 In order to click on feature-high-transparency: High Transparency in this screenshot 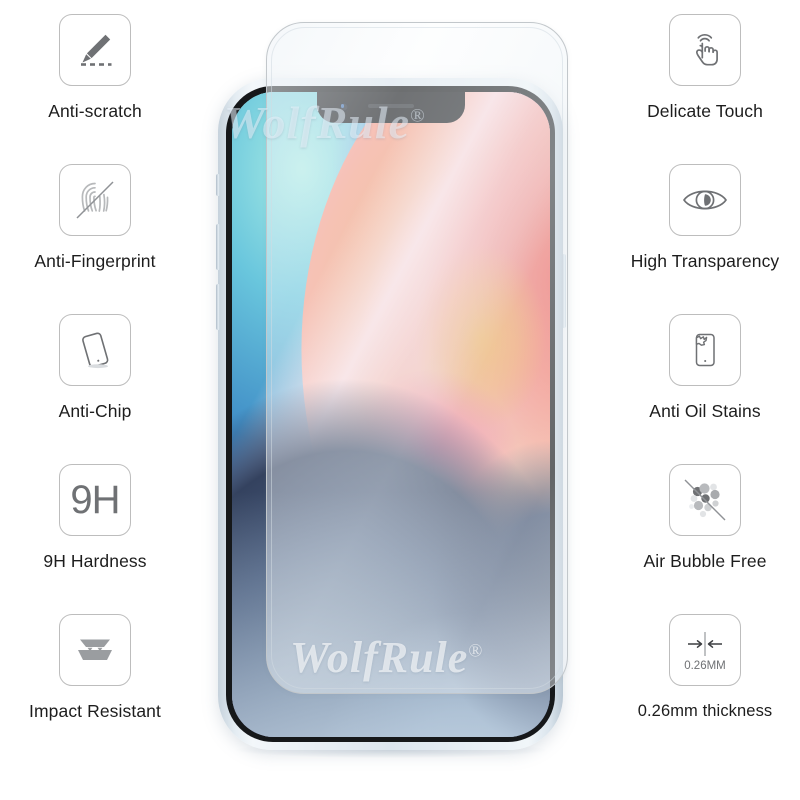, I will do `click(705, 239)`.